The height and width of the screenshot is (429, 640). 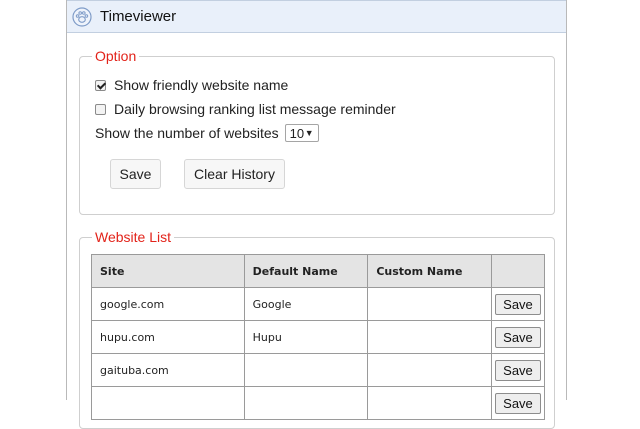 I want to click on clear-history-button: Clear History, so click(x=234, y=174).